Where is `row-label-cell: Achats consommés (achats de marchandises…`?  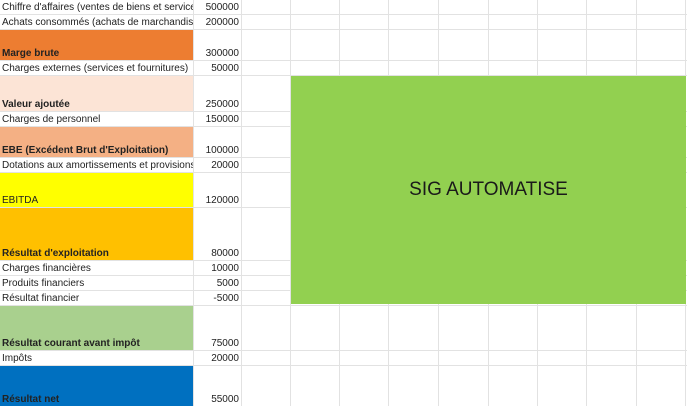 row-label-cell: Achats consommés (achats de marchandises… is located at coordinates (97, 22).